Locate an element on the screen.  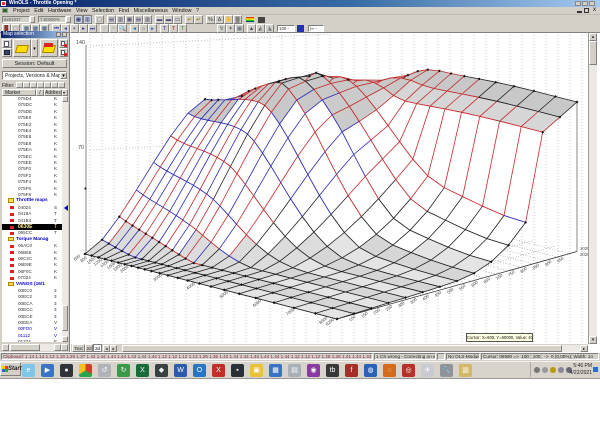
svg-text: 700 is located at coordinates (499, 276).